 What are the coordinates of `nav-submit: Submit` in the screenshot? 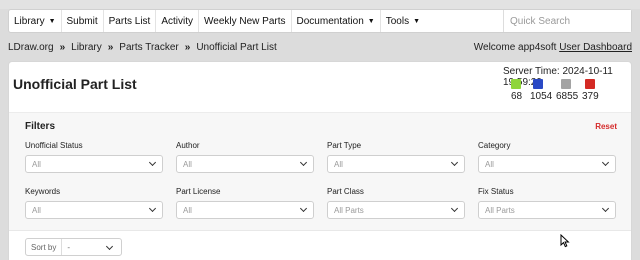 It's located at (83, 21).